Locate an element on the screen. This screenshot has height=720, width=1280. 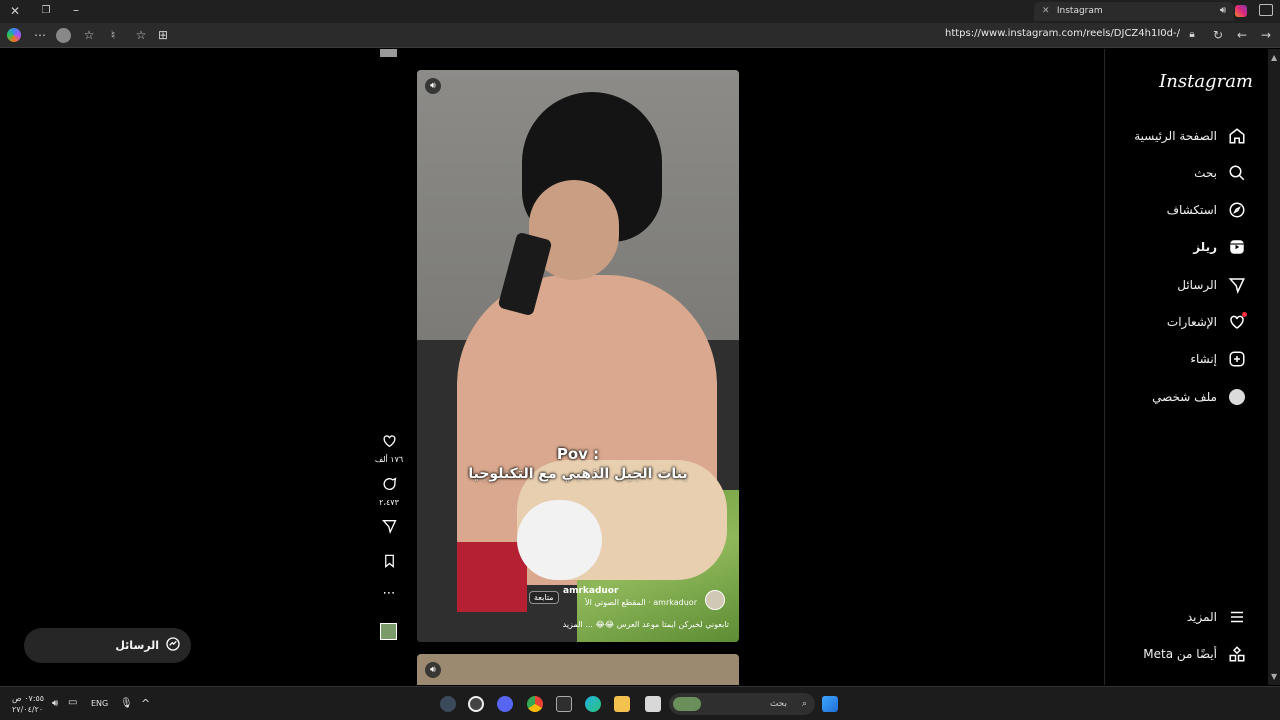
volume-icon: 🔊︎ is located at coordinates (55, 703).